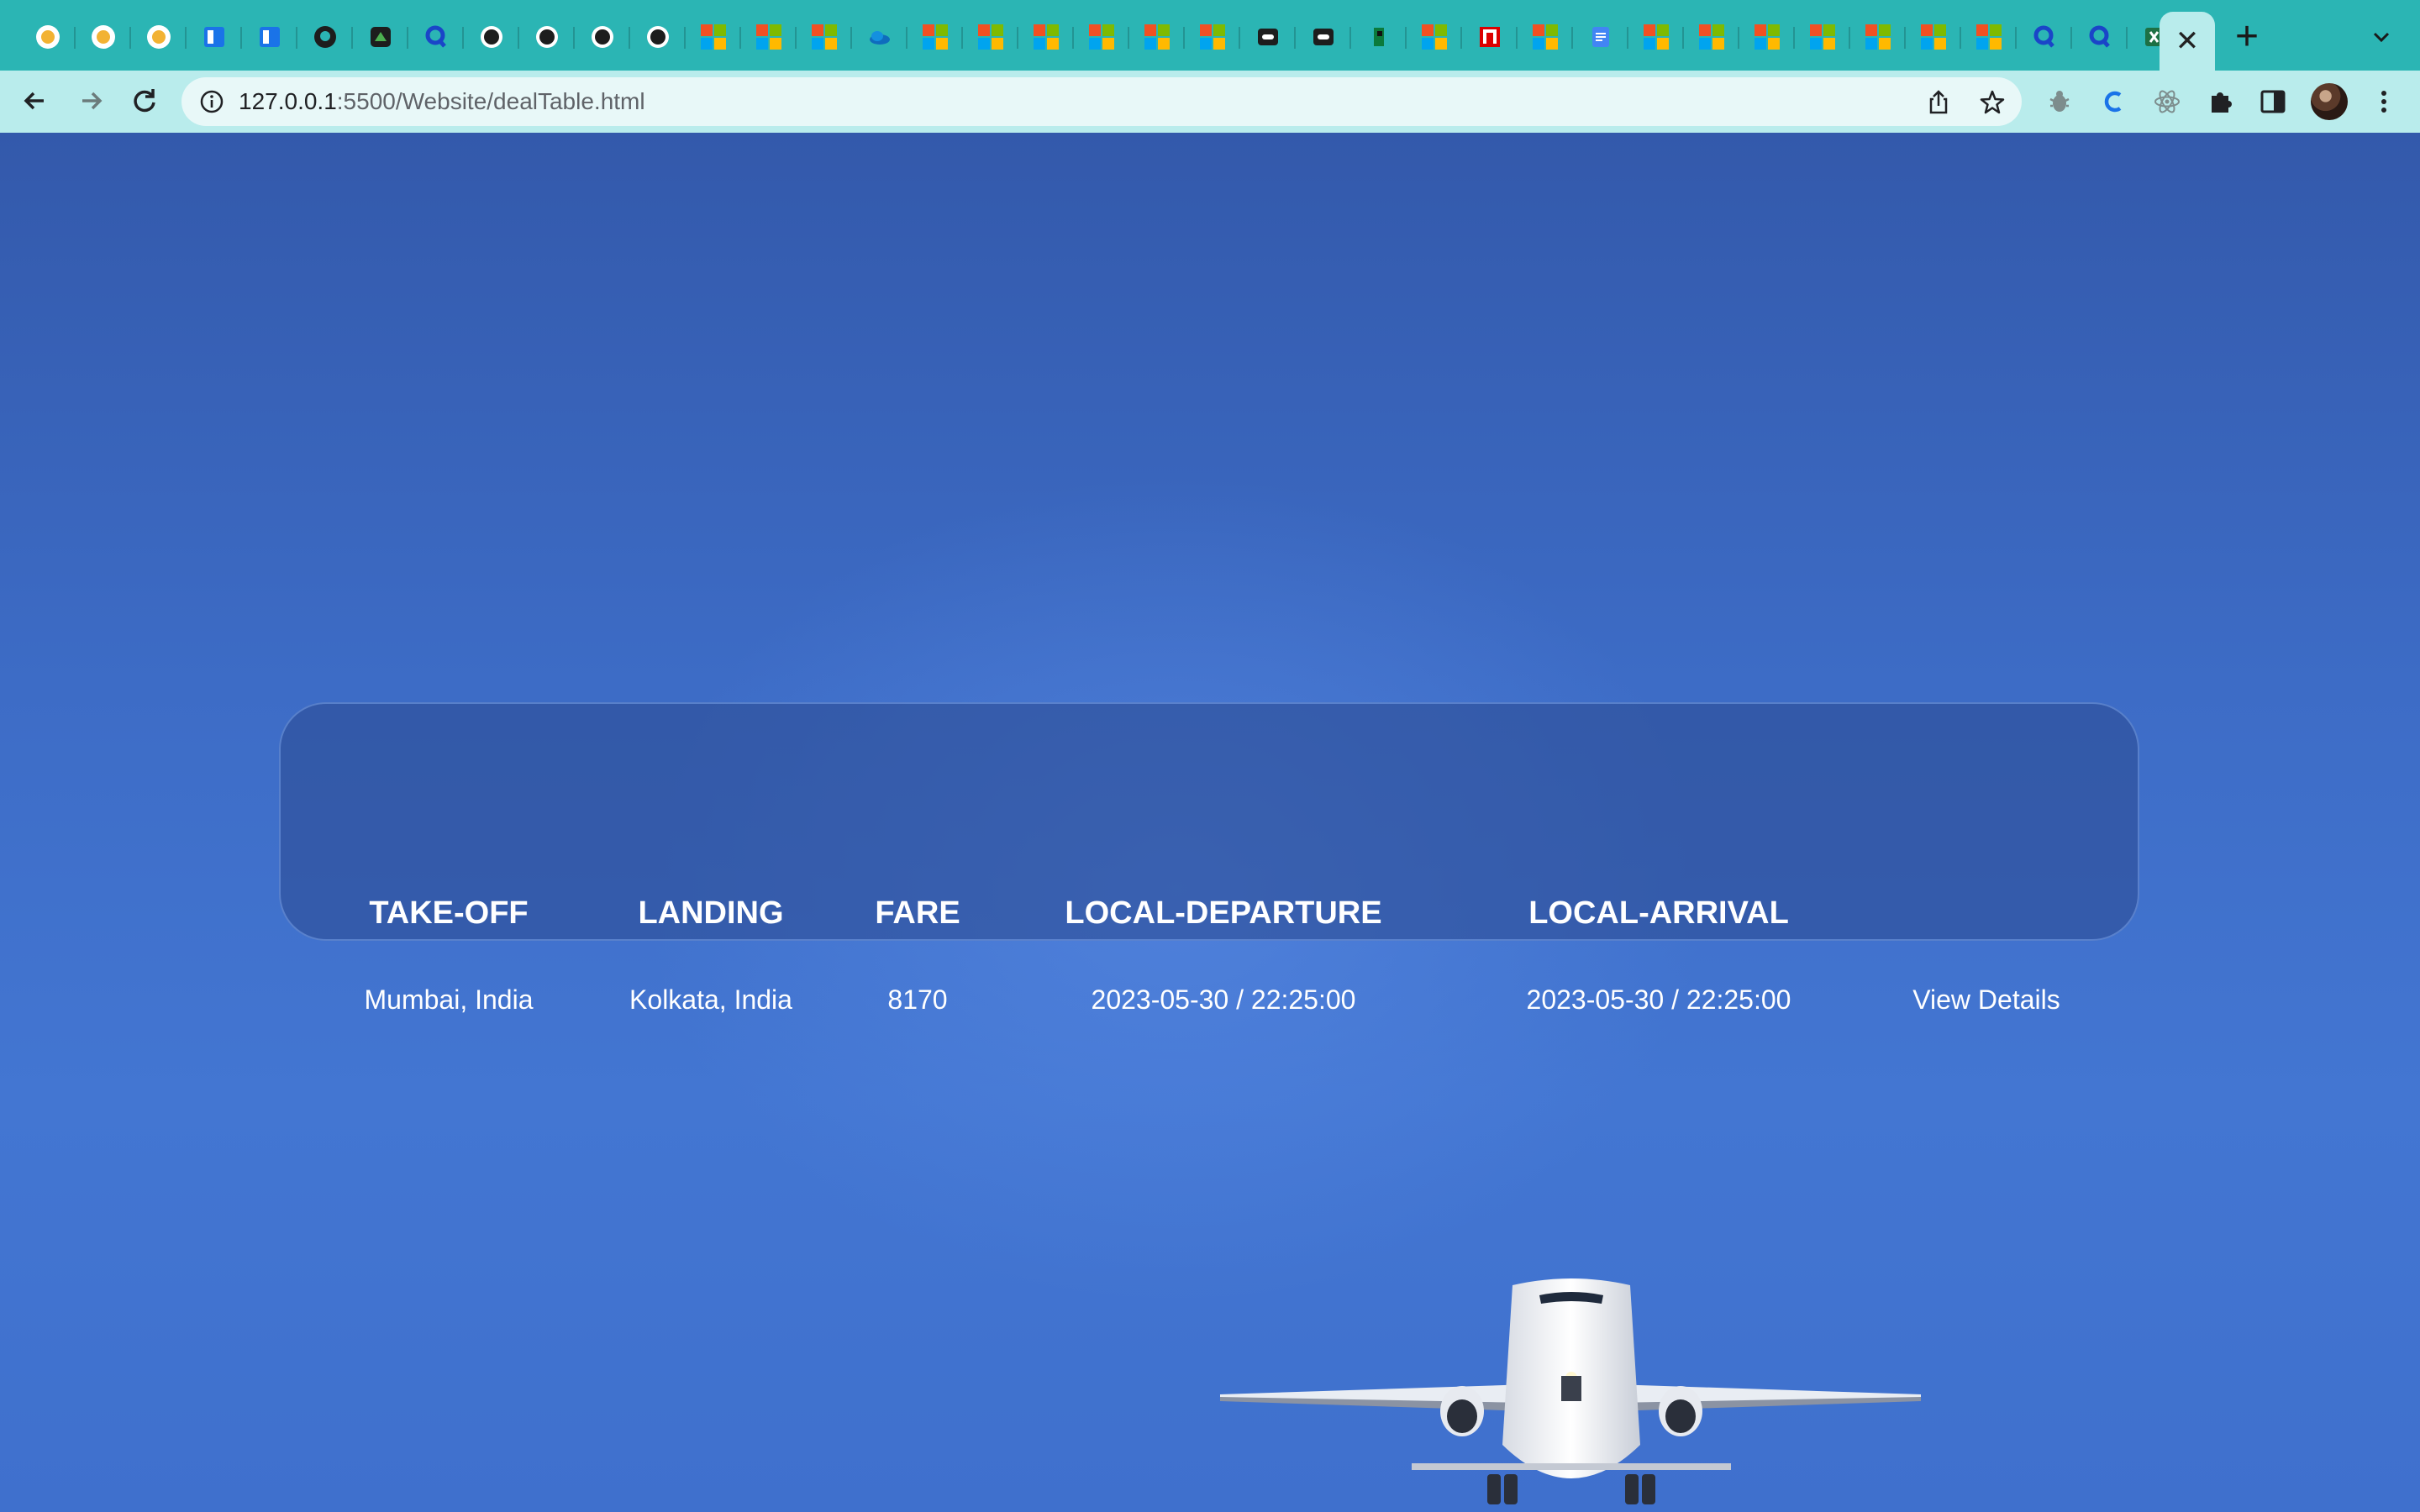  What do you see at coordinates (90, 100) in the screenshot?
I see `forward-arrow-icon` at bounding box center [90, 100].